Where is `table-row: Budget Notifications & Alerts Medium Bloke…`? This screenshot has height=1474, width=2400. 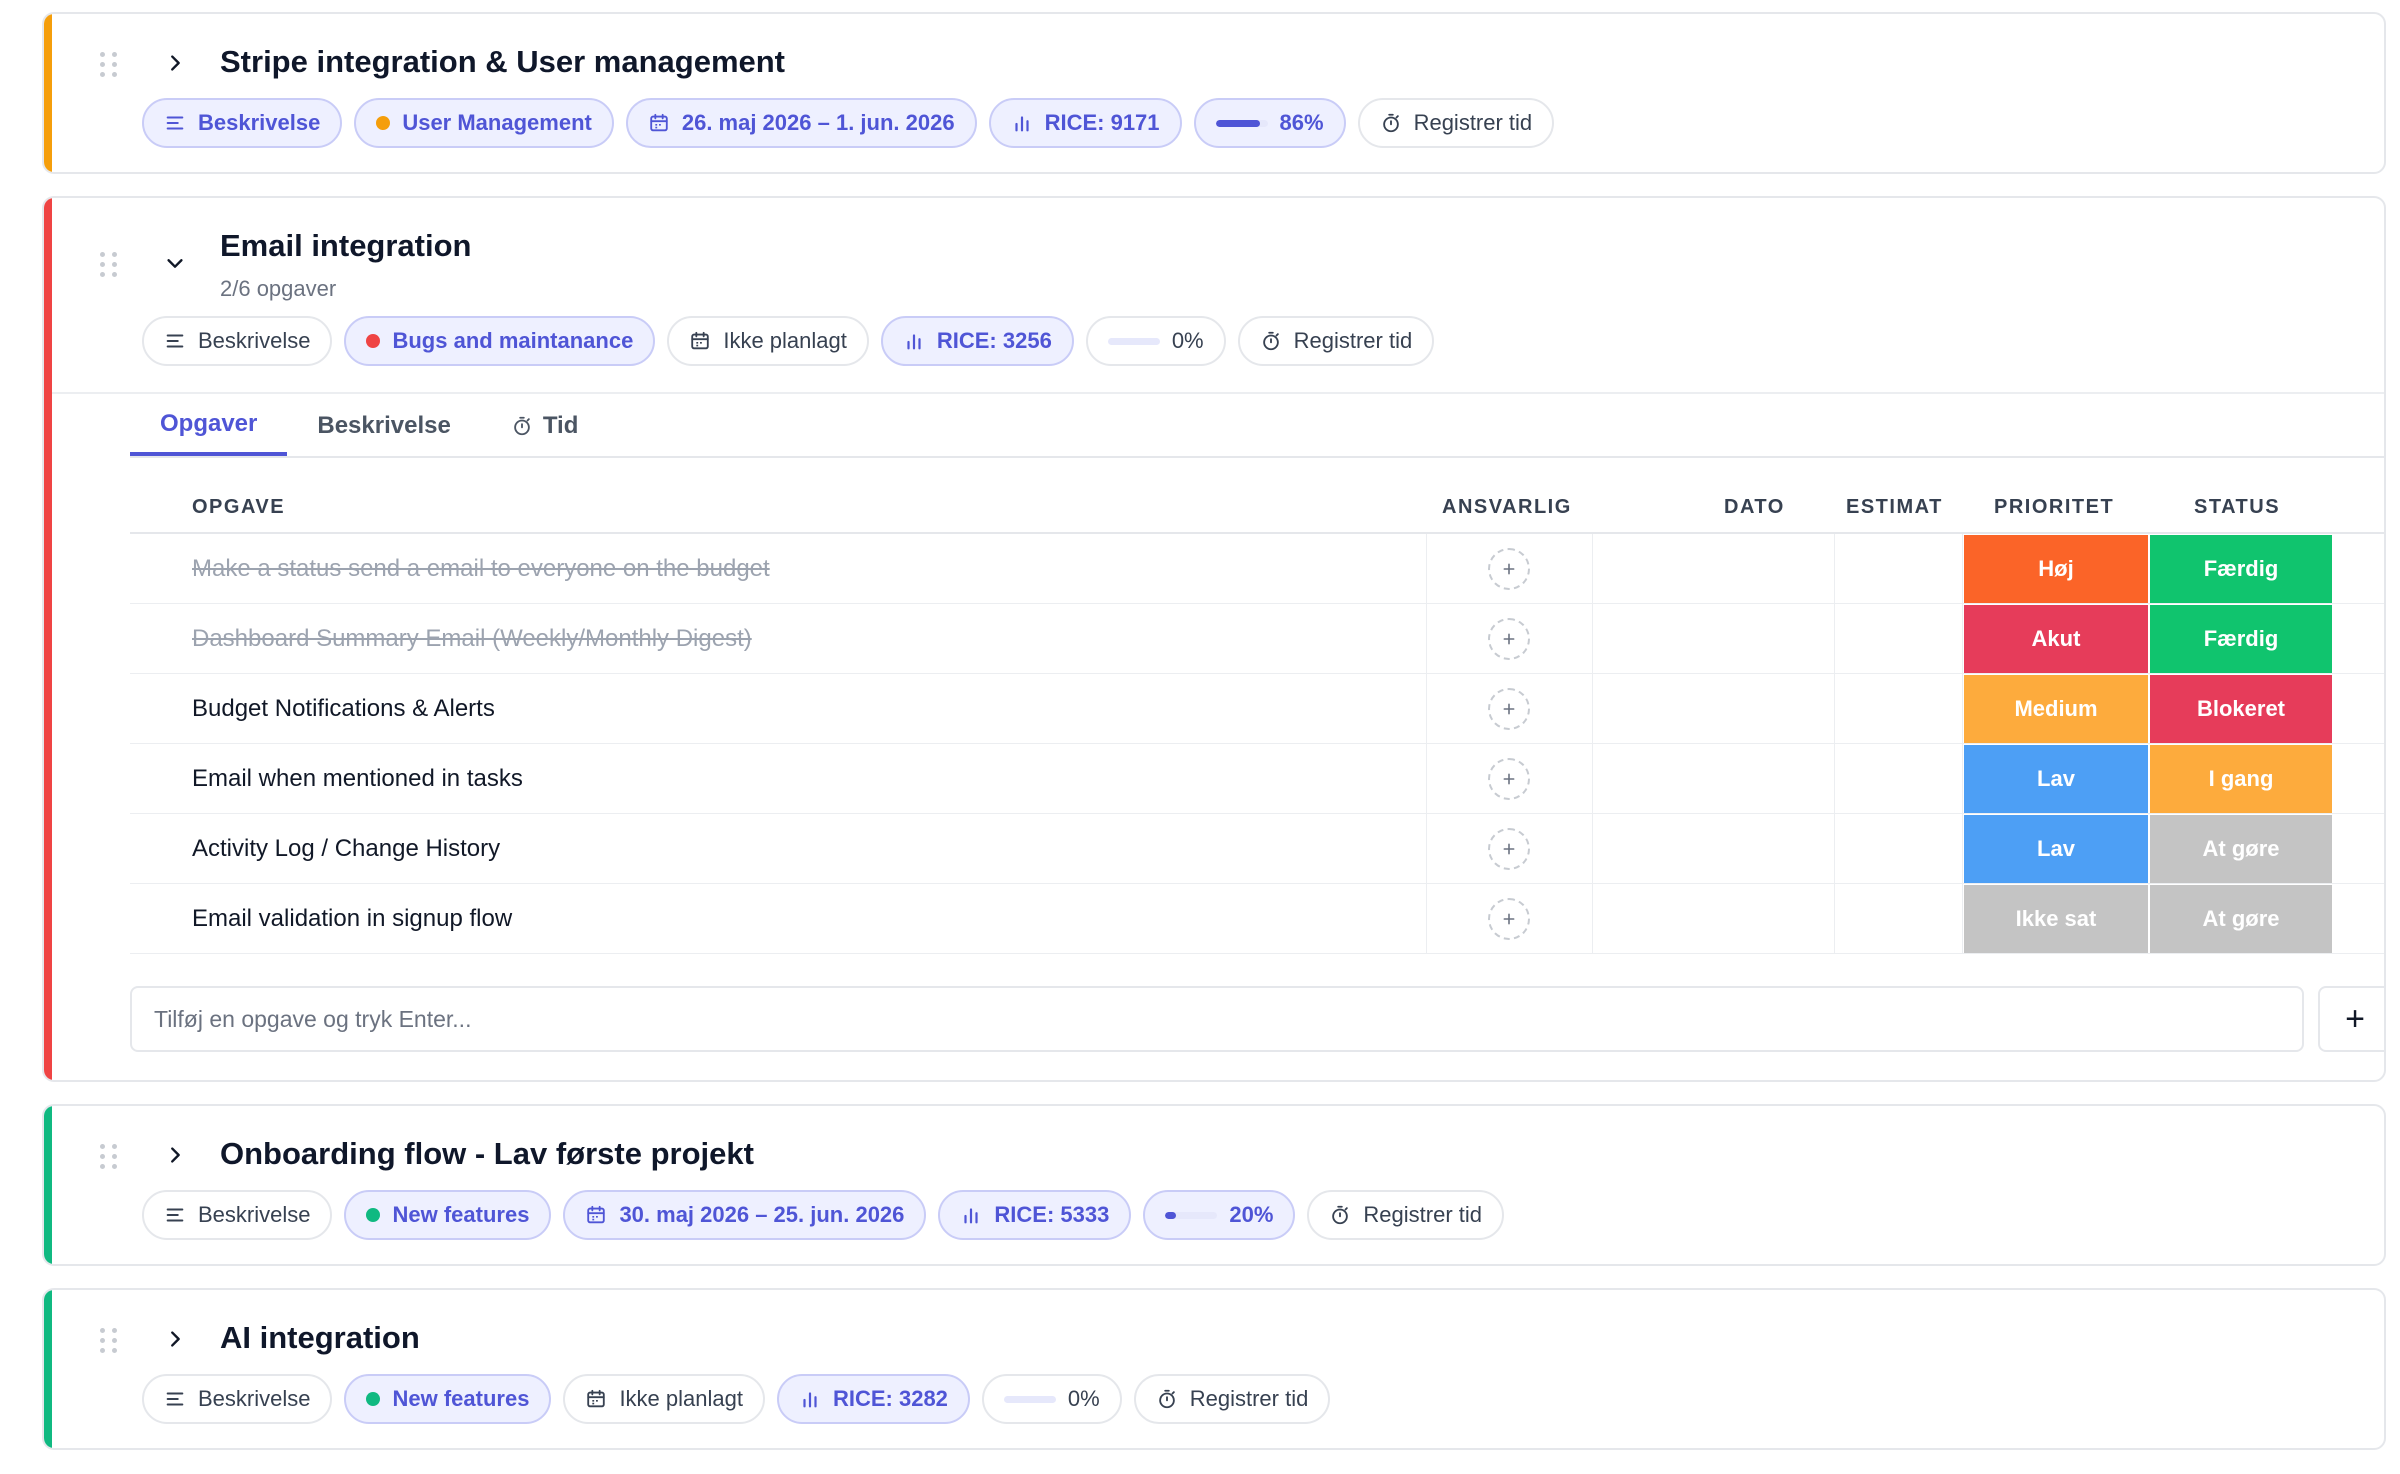 table-row: Budget Notifications & Alerts Medium Bloke… is located at coordinates (1257, 709).